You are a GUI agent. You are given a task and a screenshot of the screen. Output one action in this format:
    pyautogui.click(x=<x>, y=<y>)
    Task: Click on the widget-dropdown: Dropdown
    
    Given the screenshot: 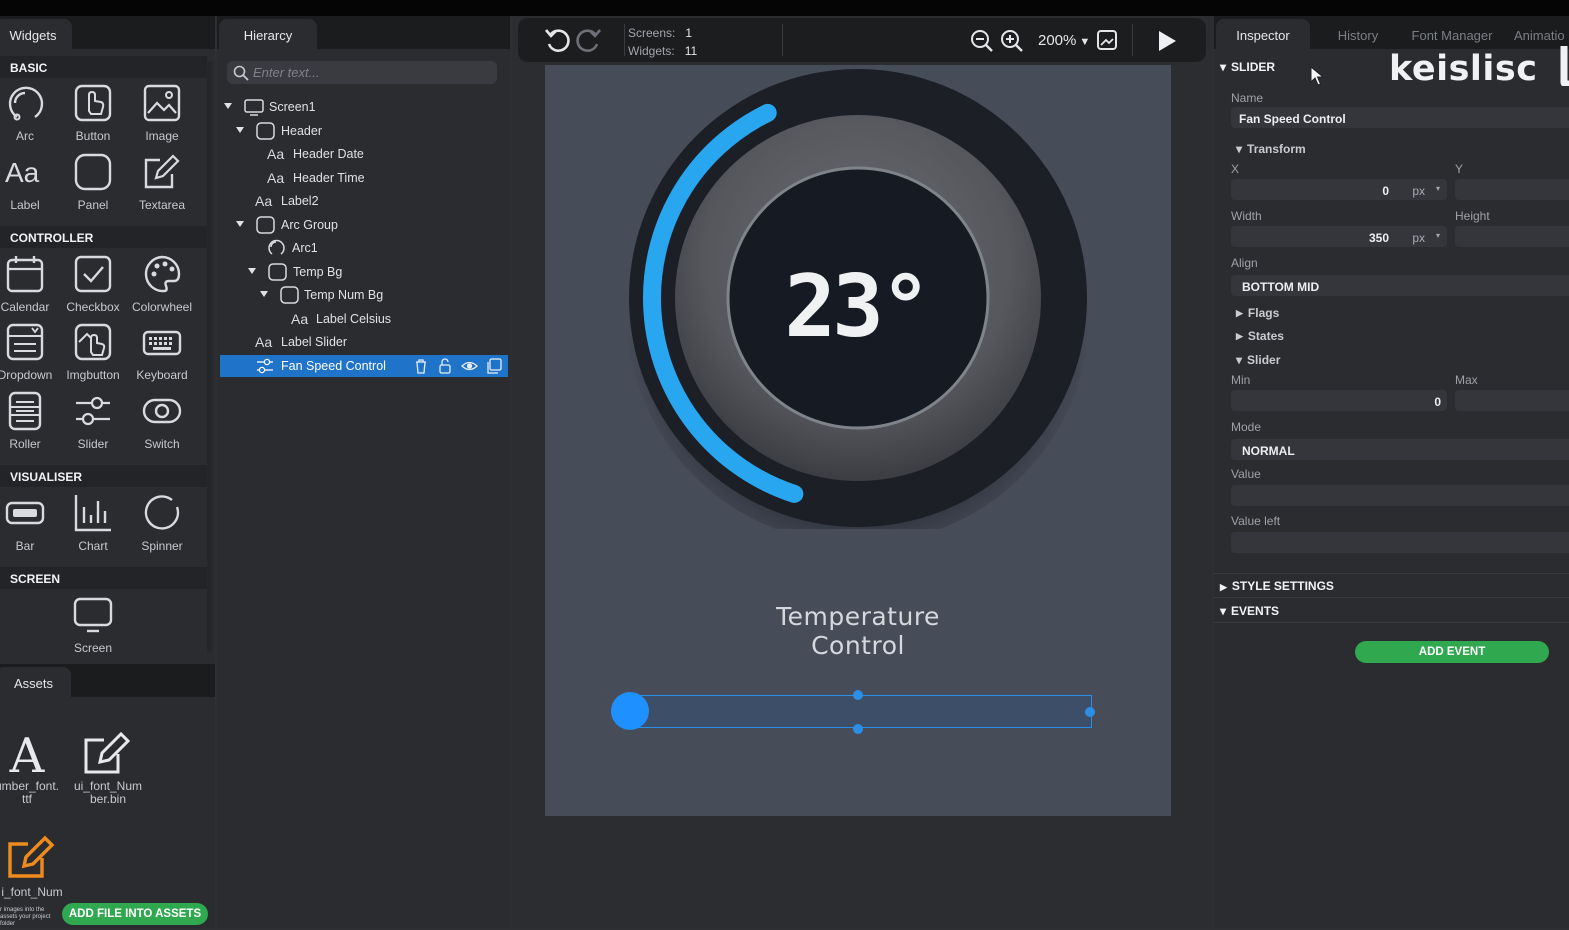 What is the action you would take?
    pyautogui.click(x=29, y=352)
    